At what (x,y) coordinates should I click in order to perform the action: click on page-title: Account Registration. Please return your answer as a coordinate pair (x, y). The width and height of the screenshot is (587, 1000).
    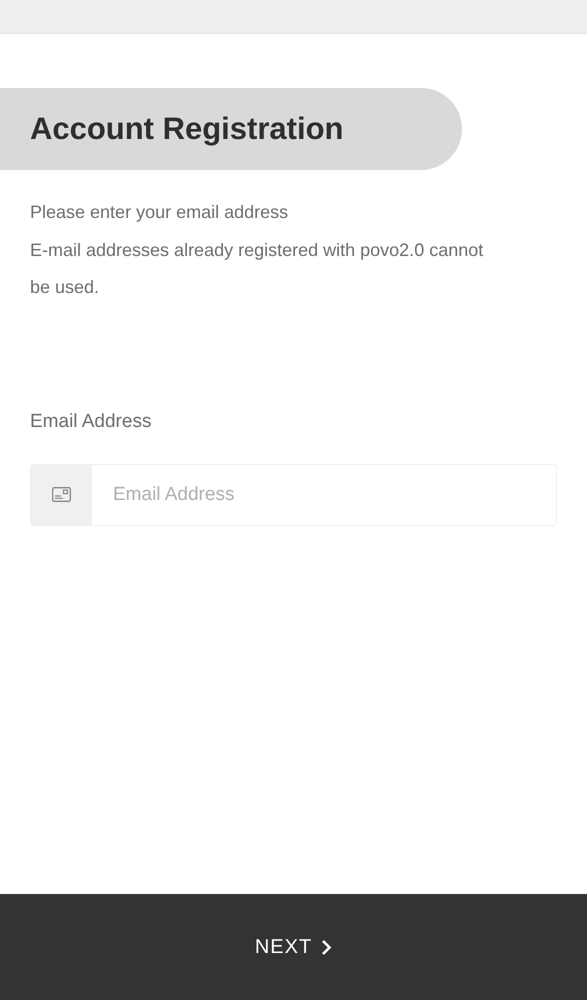
    Looking at the image, I should click on (187, 129).